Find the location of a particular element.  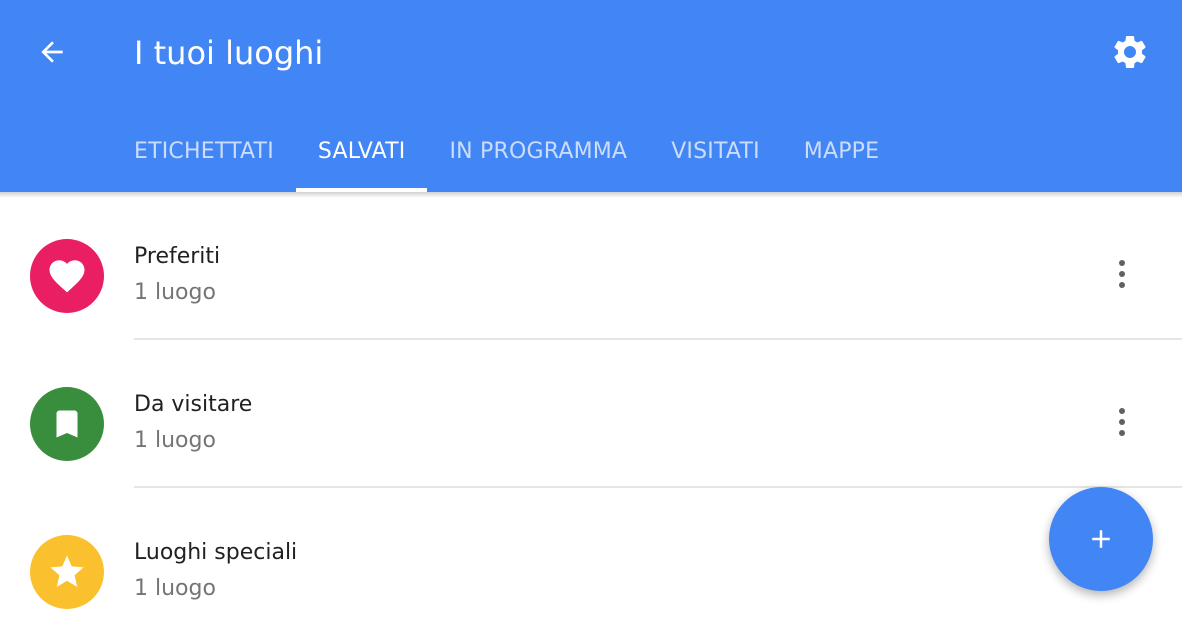

plus-icon is located at coordinates (1101, 539).